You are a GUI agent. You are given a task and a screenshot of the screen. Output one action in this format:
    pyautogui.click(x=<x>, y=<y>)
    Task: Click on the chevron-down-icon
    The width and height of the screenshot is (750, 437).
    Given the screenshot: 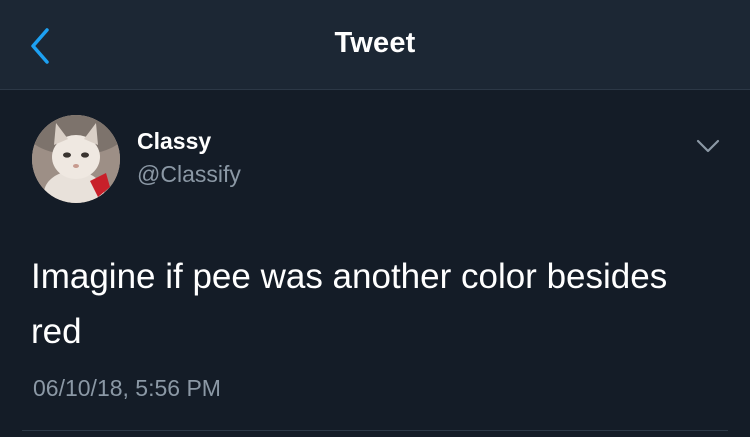 What is the action you would take?
    pyautogui.click(x=708, y=146)
    